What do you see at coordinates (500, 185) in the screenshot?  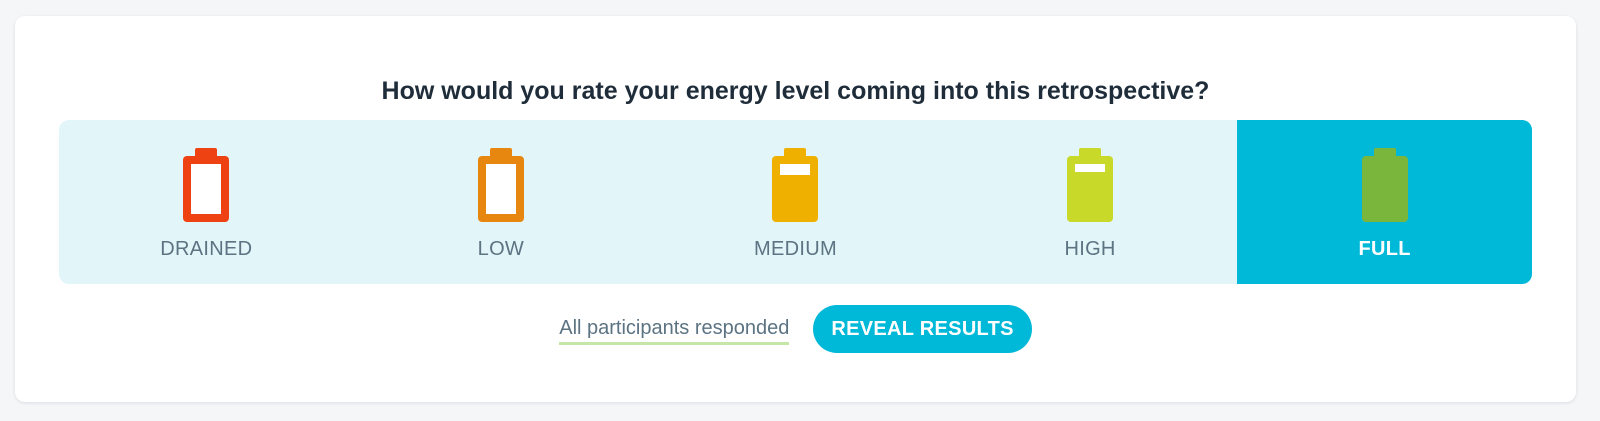 I see `battery-low-icon` at bounding box center [500, 185].